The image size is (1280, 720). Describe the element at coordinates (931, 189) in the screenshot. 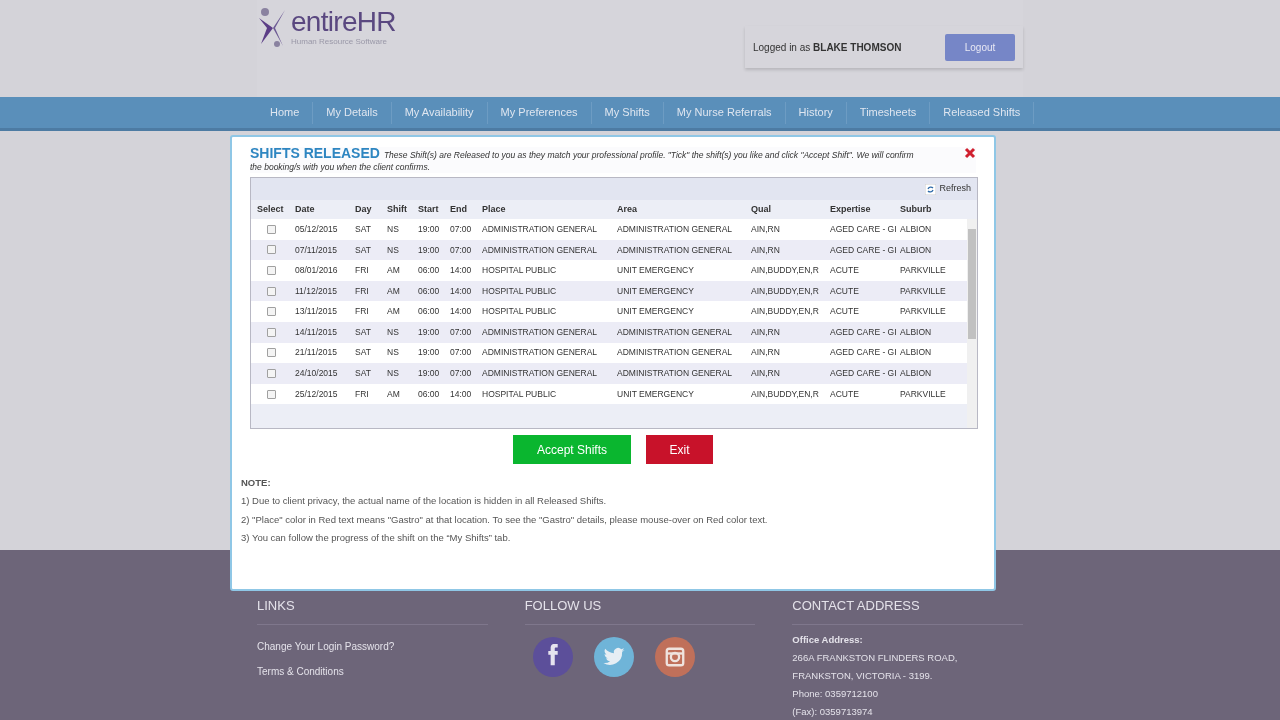

I see `refresh-icon` at that location.